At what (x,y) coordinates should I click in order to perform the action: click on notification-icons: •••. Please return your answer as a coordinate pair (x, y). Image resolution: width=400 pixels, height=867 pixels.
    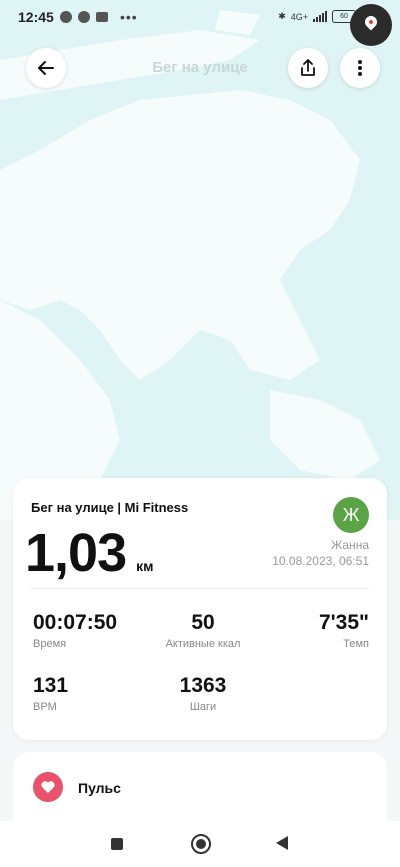
    Looking at the image, I should click on (99, 17).